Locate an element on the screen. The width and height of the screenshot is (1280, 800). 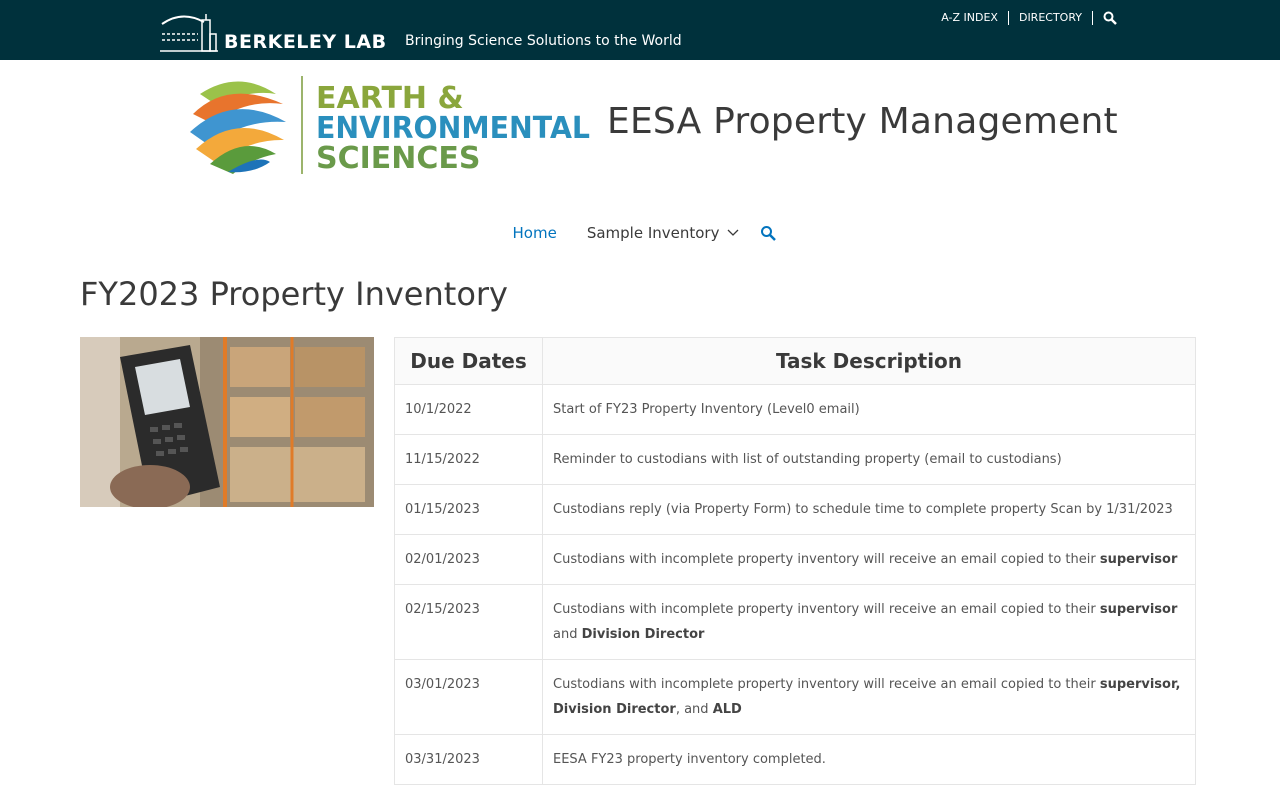
nav-sample-inventory: Sample Inventory is located at coordinates (663, 233).